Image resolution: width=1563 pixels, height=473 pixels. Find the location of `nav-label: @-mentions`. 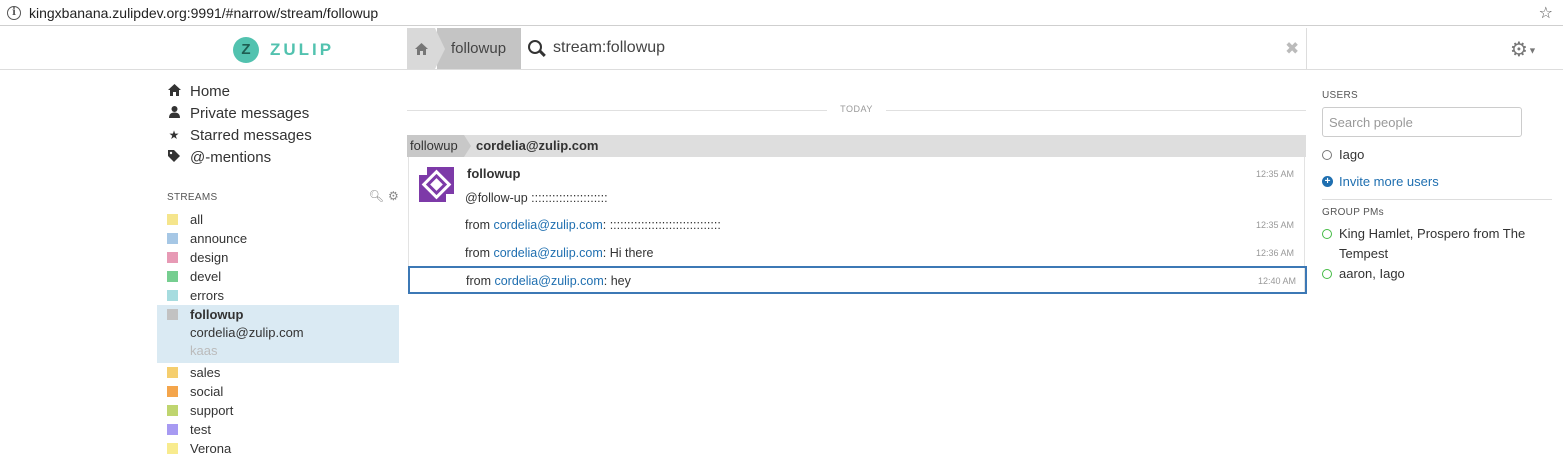

nav-label: @-mentions is located at coordinates (231, 157).